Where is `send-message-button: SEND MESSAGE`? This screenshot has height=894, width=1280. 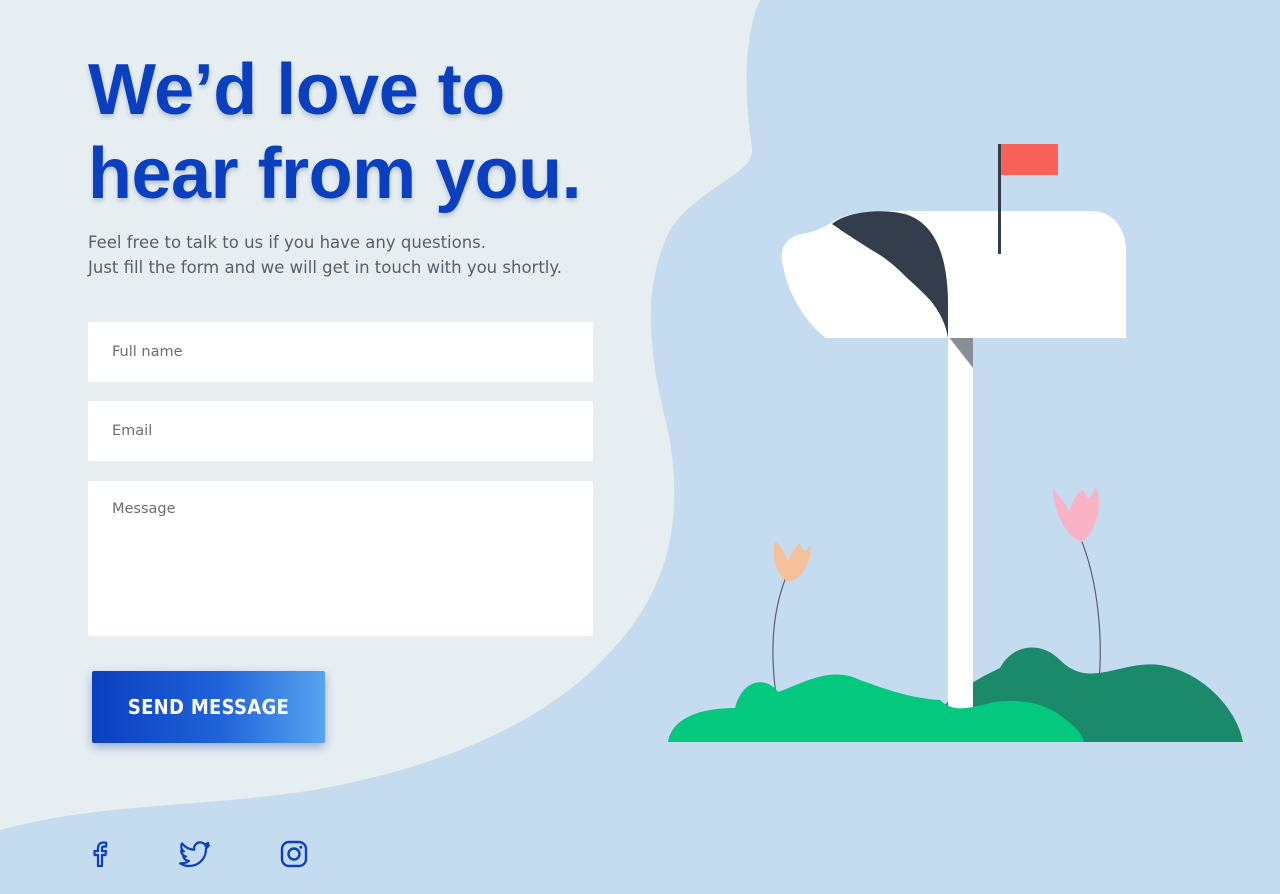 send-message-button: SEND MESSAGE is located at coordinates (208, 707).